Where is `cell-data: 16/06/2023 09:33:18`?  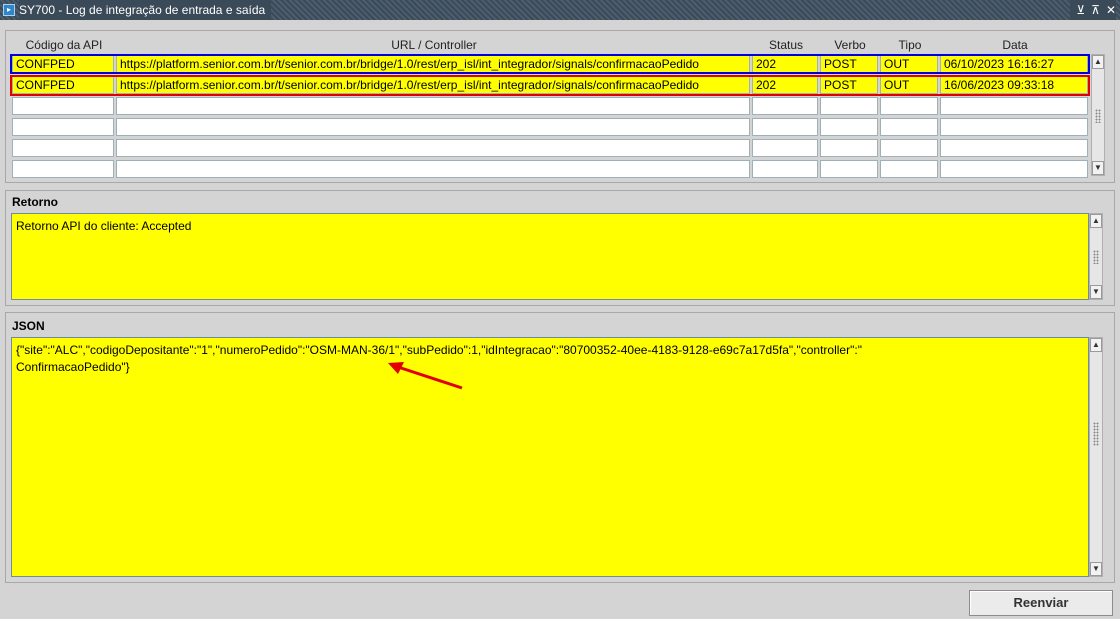 cell-data: 16/06/2023 09:33:18 is located at coordinates (1014, 85).